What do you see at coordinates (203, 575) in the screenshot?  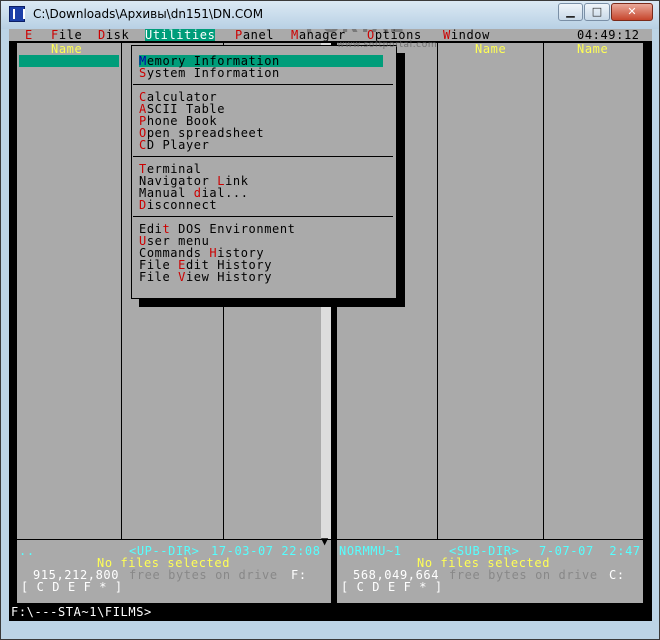 I see `left-free-text: free bytes on drive` at bounding box center [203, 575].